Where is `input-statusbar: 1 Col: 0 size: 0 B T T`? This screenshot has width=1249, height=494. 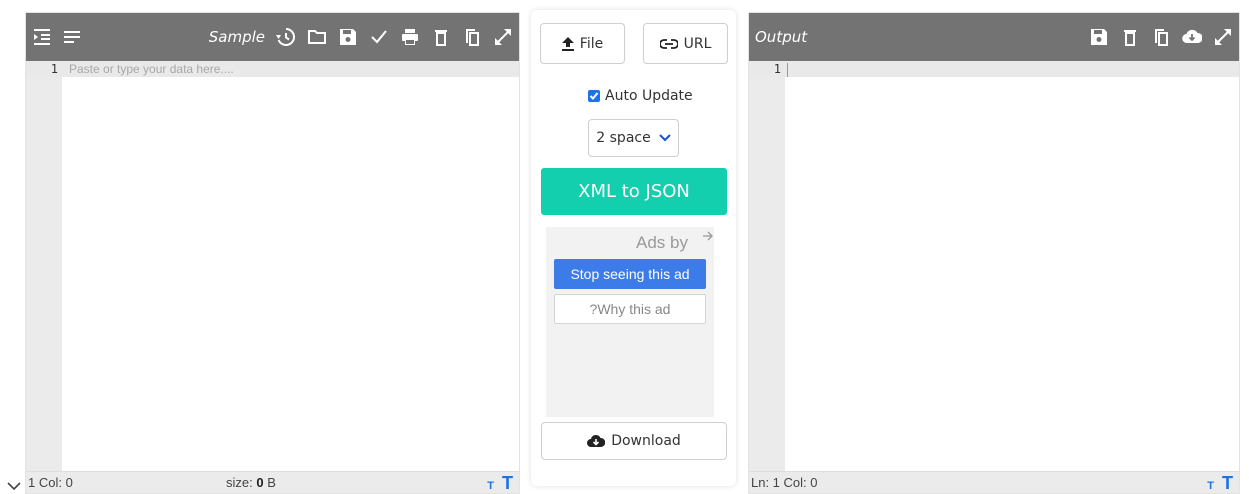
input-statusbar: 1 Col: 0 size: 0 B T T is located at coordinates (272, 482).